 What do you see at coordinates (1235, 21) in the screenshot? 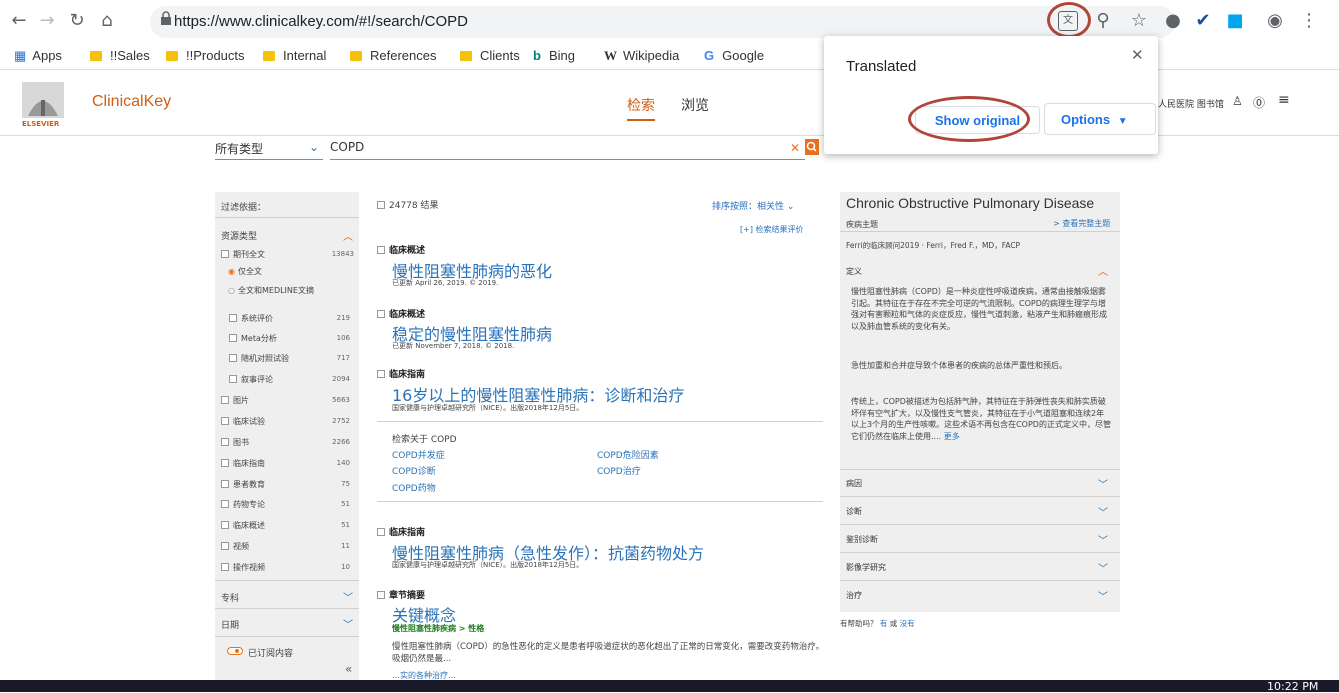
I see `windows-icon: ■` at bounding box center [1235, 21].